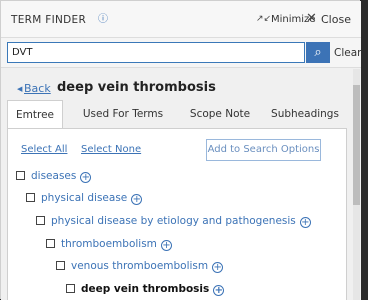 The image size is (368, 300). I want to click on tree-item: diseases +, so click(54, 176).